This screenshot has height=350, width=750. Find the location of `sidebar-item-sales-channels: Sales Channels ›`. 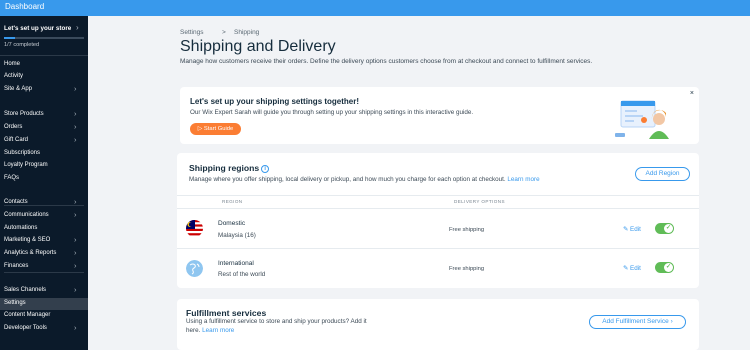

sidebar-item-sales-channels: Sales Channels › is located at coordinates (44, 291).